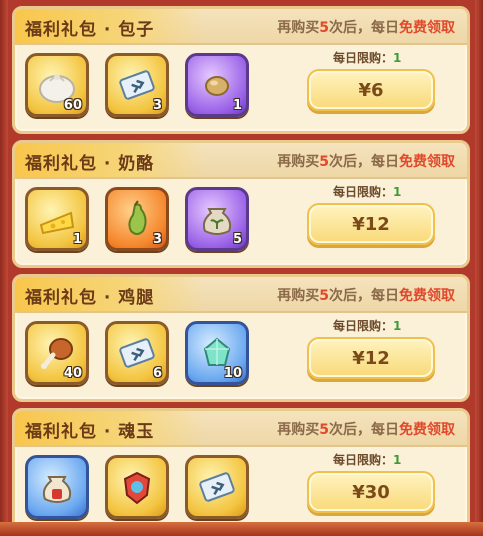 The width and height of the screenshot is (483, 536). I want to click on card-title: 福利礼包 · 鸡腿, so click(90, 298).